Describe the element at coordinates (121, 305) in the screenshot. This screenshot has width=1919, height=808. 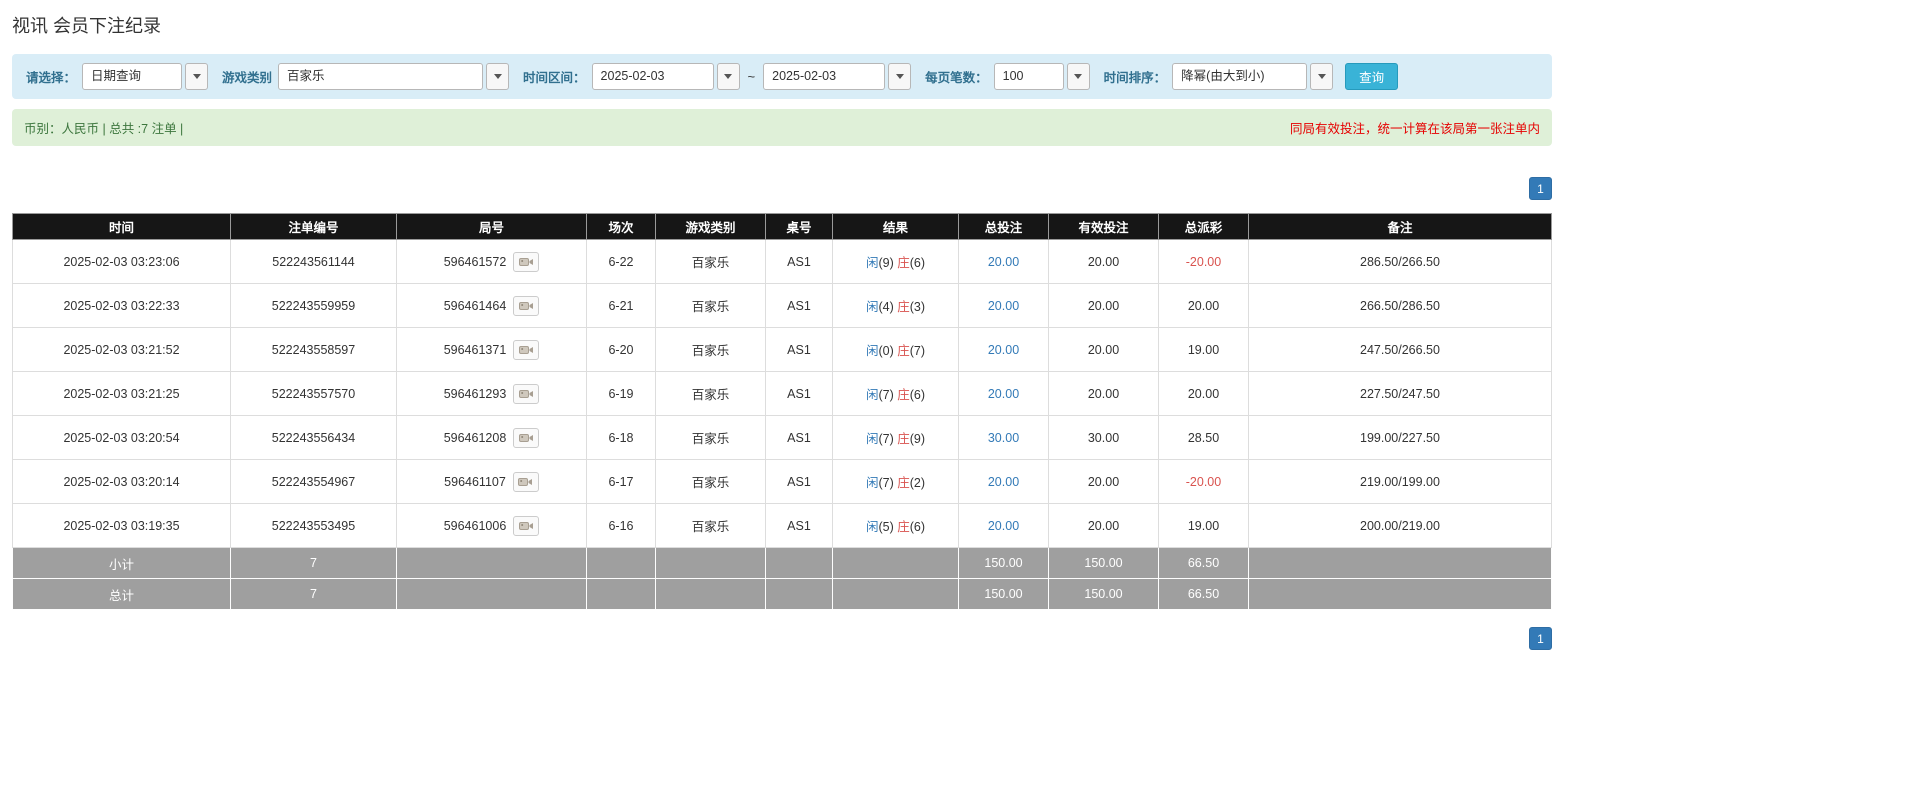
I see `cell-time: 2025-02-03 03:22:33` at that location.